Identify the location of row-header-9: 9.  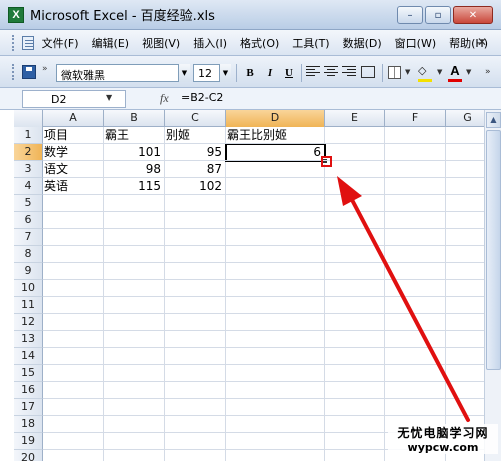
(28, 271).